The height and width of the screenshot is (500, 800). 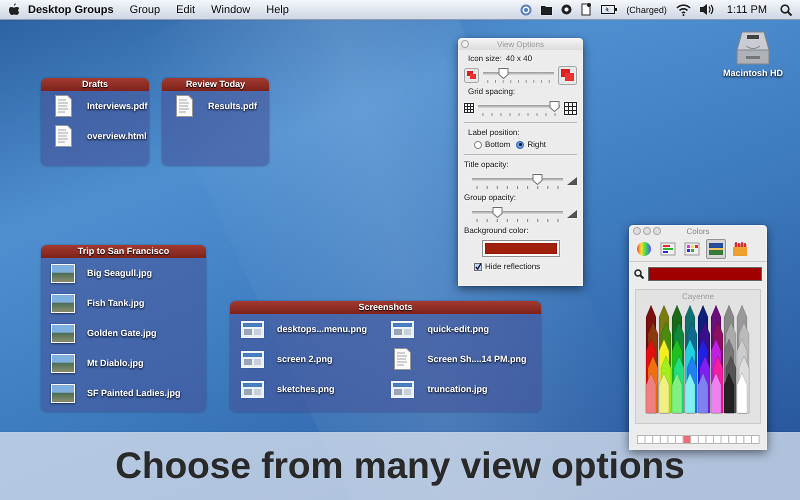 What do you see at coordinates (115, 363) in the screenshot?
I see `file-name: Mt Diablo.jpg` at bounding box center [115, 363].